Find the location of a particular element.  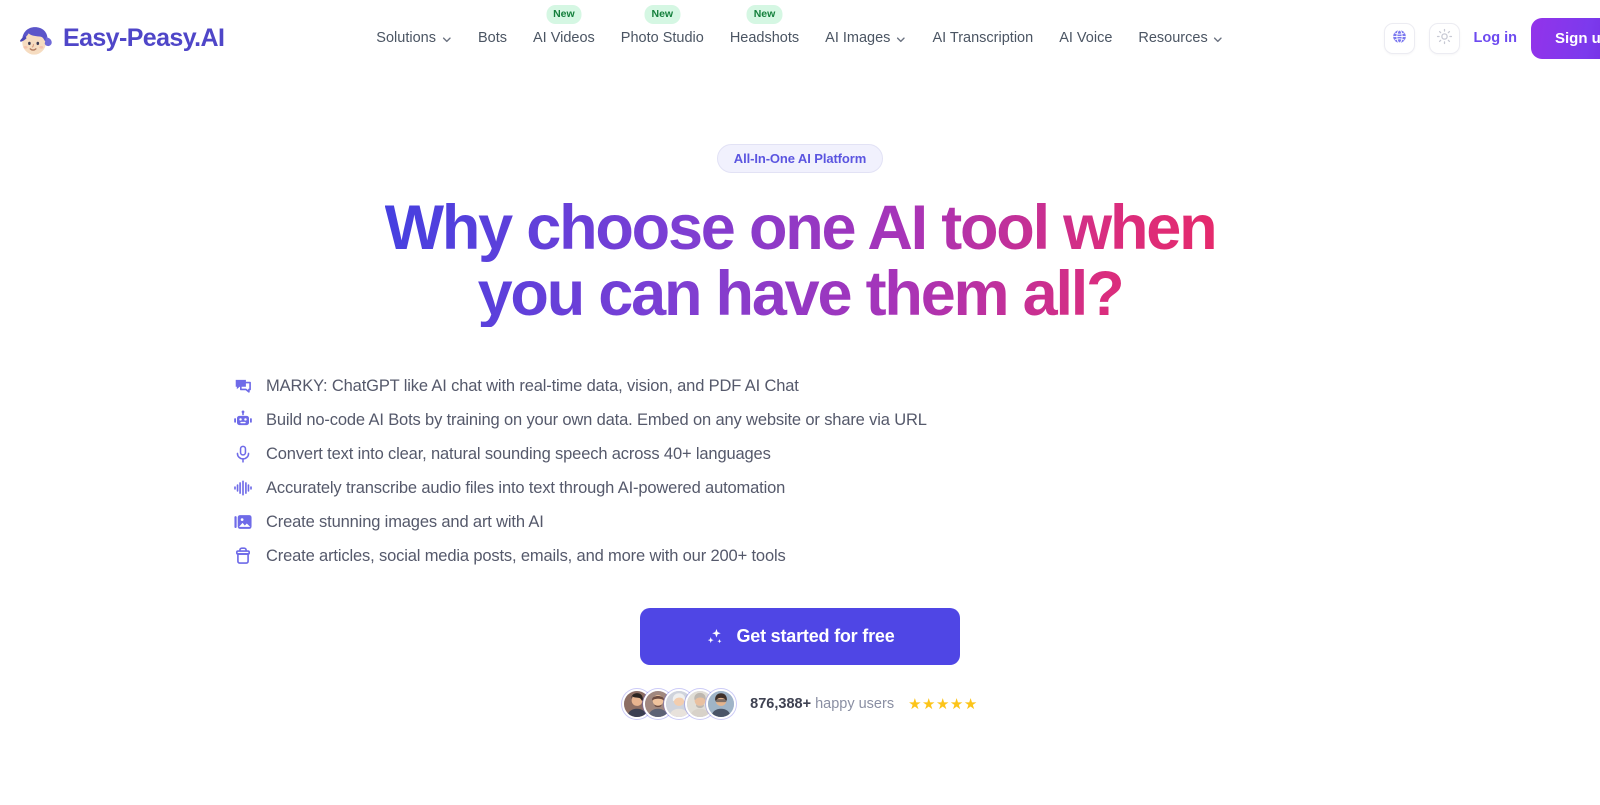

avatar-group is located at coordinates (679, 704).